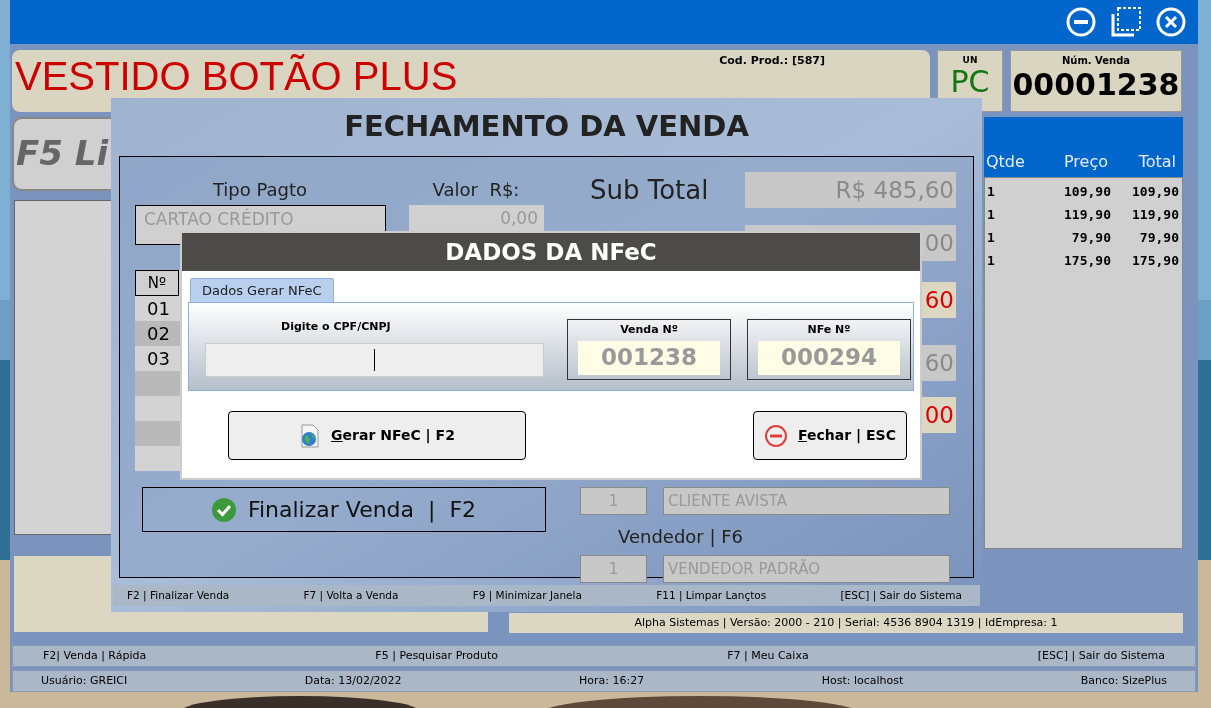 This screenshot has height=708, width=1211. Describe the element at coordinates (1096, 84) in the screenshot. I see `sale-number: 00001238` at that location.